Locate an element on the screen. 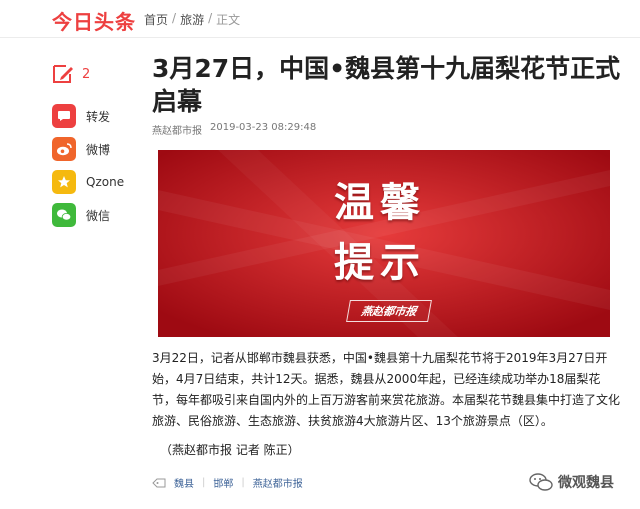  article-tags: 魏县 | 邯郸 | 燕赵都市报 is located at coordinates (227, 482).